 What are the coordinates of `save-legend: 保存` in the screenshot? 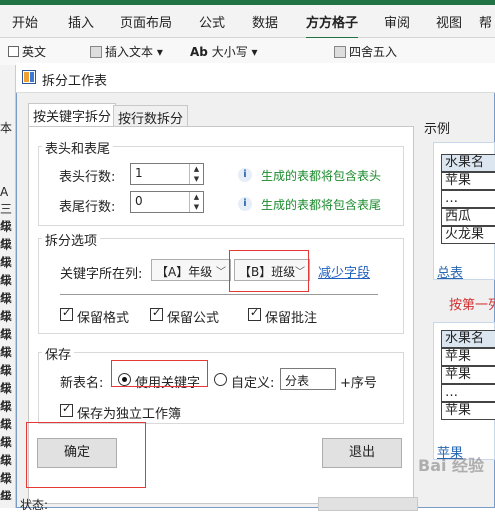 It's located at (58, 353).